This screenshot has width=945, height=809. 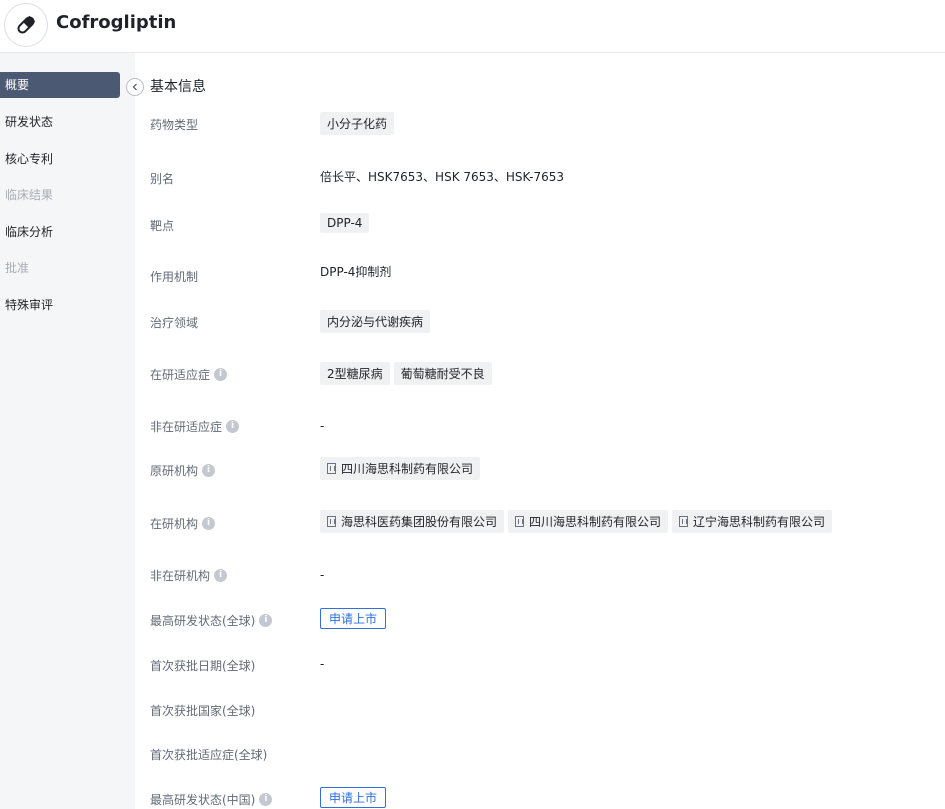 I want to click on sidebar-item-core-patent: 核心专利, so click(x=60, y=159).